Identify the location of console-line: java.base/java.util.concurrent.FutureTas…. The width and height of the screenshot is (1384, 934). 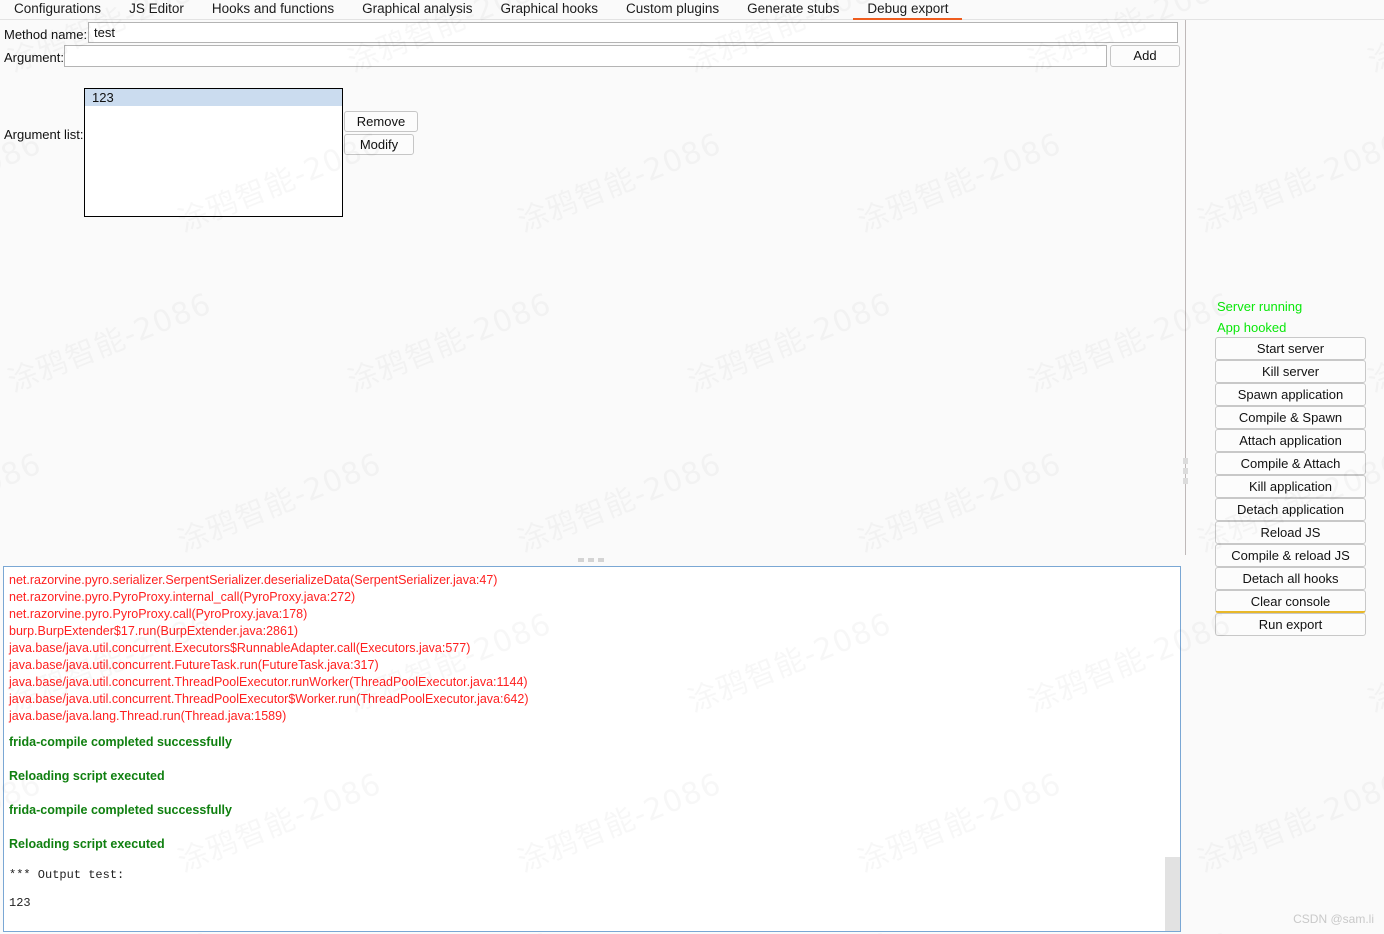
(194, 665).